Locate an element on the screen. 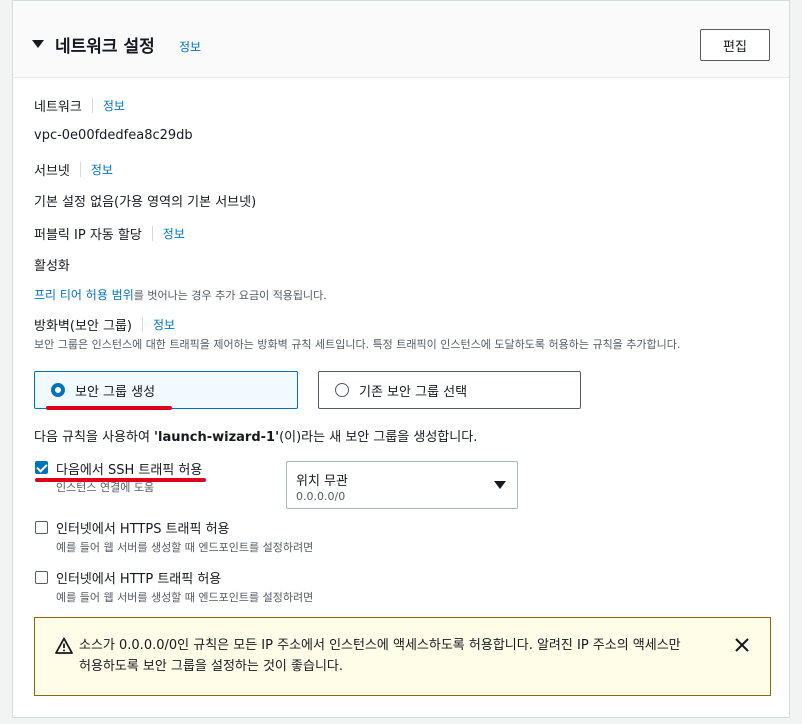 Image resolution: width=802 pixels, height=724 pixels. collapse-caret-icon is located at coordinates (38, 44).